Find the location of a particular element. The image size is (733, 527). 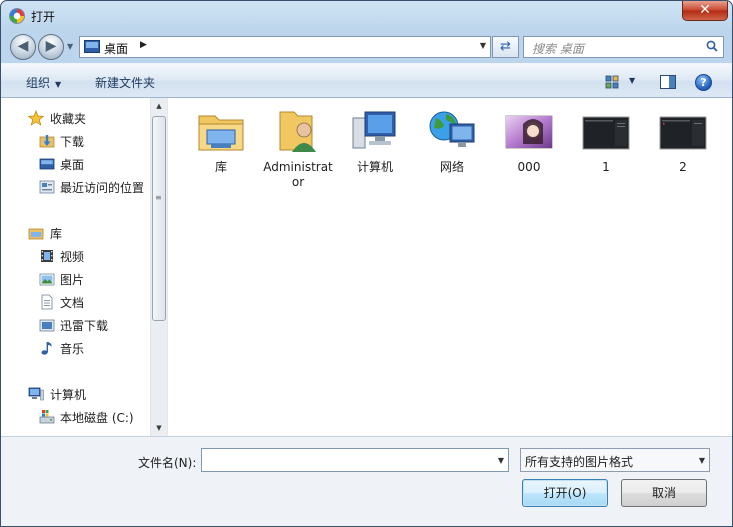

sidebar-item-documents: 文档 is located at coordinates (75, 302).